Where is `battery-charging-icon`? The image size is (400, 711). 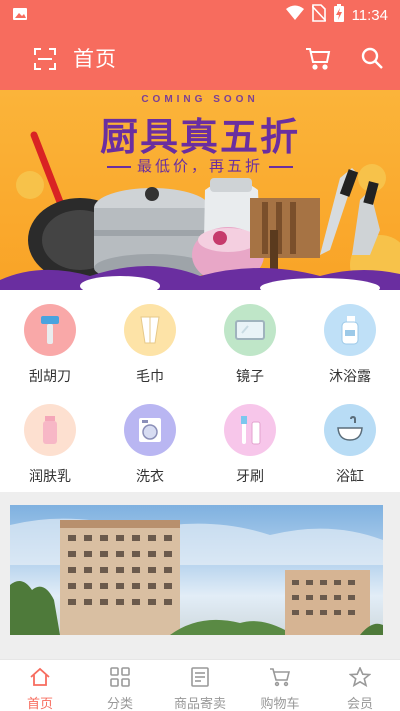
battery-charging-icon is located at coordinates (338, 15).